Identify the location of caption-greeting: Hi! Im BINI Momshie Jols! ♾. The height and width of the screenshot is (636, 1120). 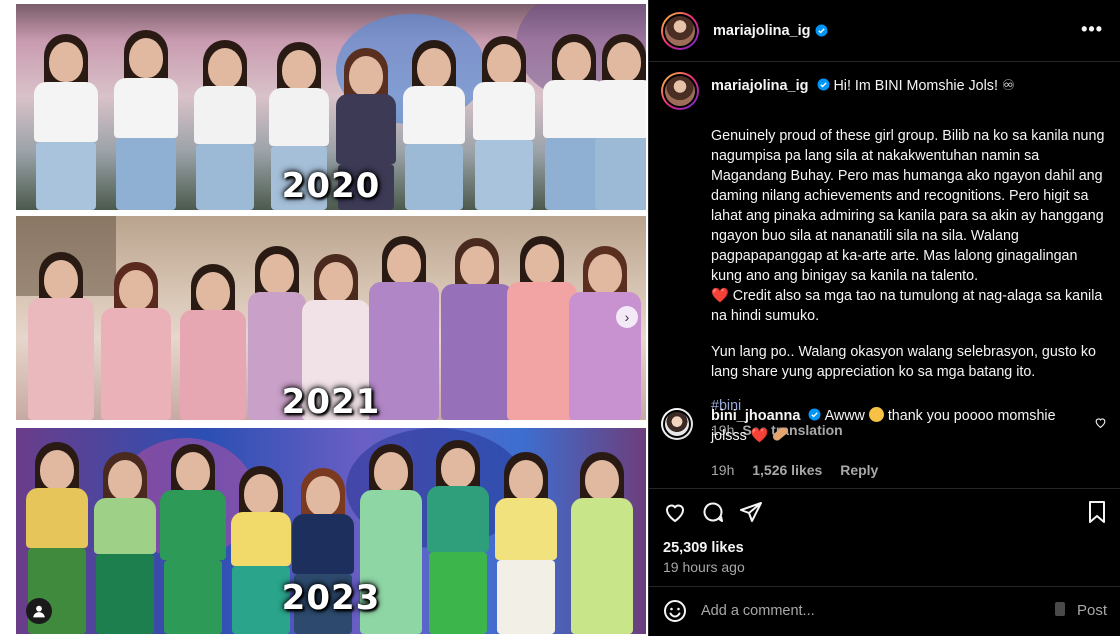
(924, 86).